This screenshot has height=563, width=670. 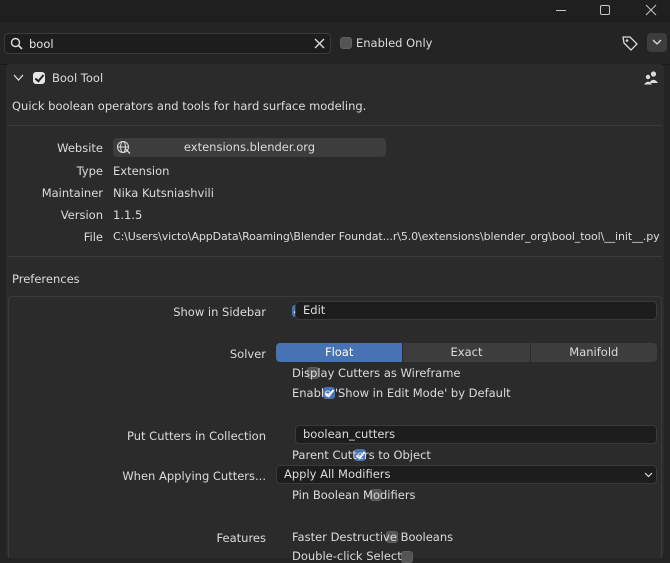 I want to click on minimize-icon, so click(x=561, y=10).